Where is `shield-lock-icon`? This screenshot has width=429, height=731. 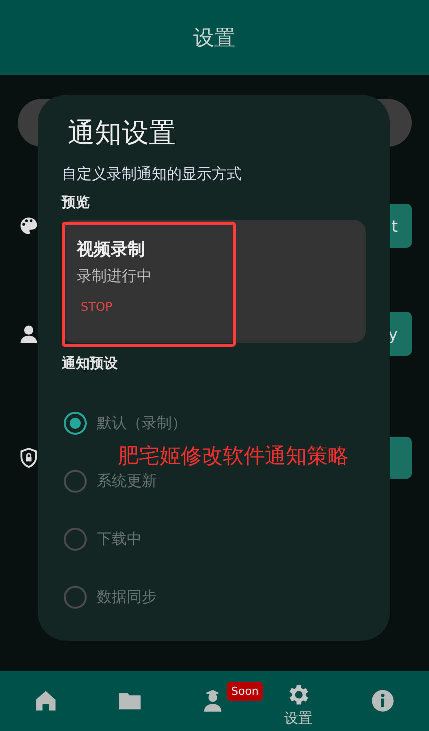 shield-lock-icon is located at coordinates (29, 458).